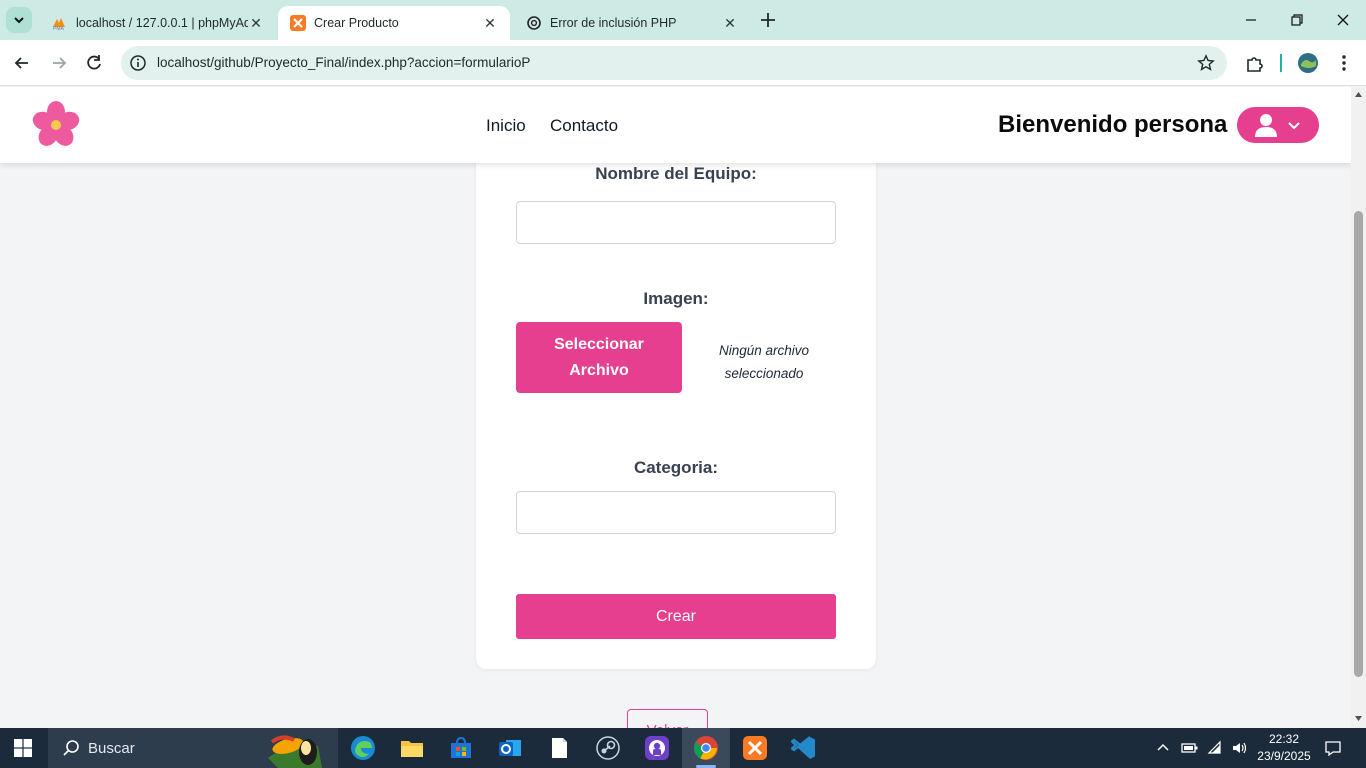 The height and width of the screenshot is (768, 1366). Describe the element at coordinates (138, 63) in the screenshot. I see `site-info-icon` at that location.